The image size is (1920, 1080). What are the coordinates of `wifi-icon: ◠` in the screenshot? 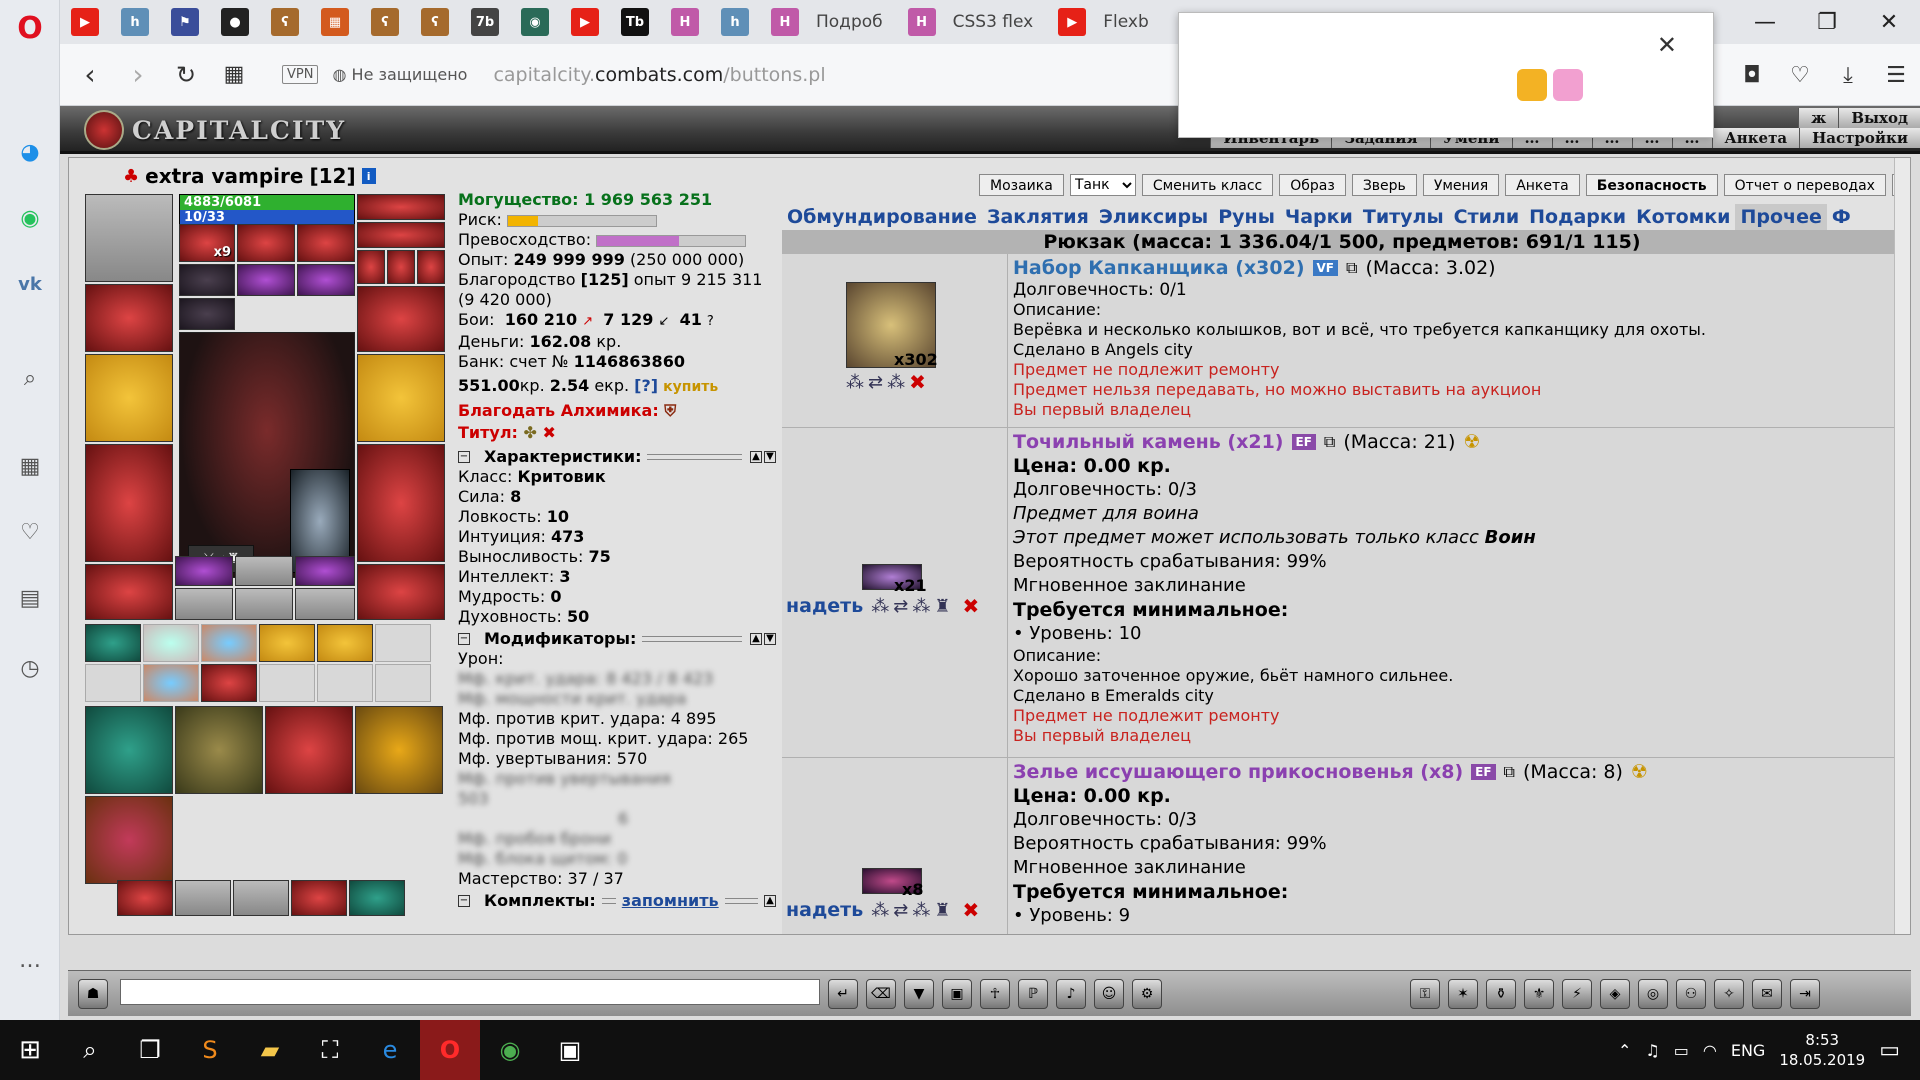 It's located at (1710, 1050).